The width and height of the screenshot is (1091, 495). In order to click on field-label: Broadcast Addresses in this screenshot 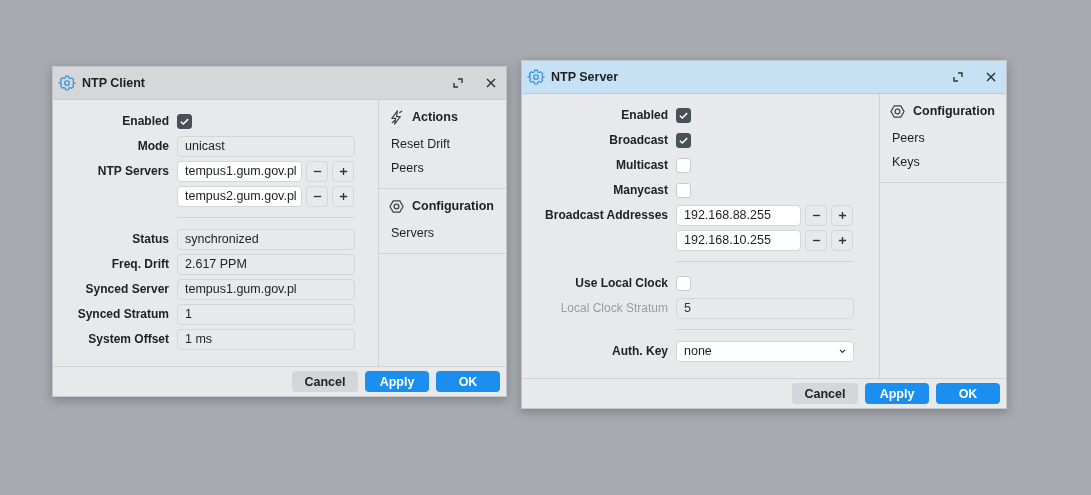, I will do `click(606, 215)`.